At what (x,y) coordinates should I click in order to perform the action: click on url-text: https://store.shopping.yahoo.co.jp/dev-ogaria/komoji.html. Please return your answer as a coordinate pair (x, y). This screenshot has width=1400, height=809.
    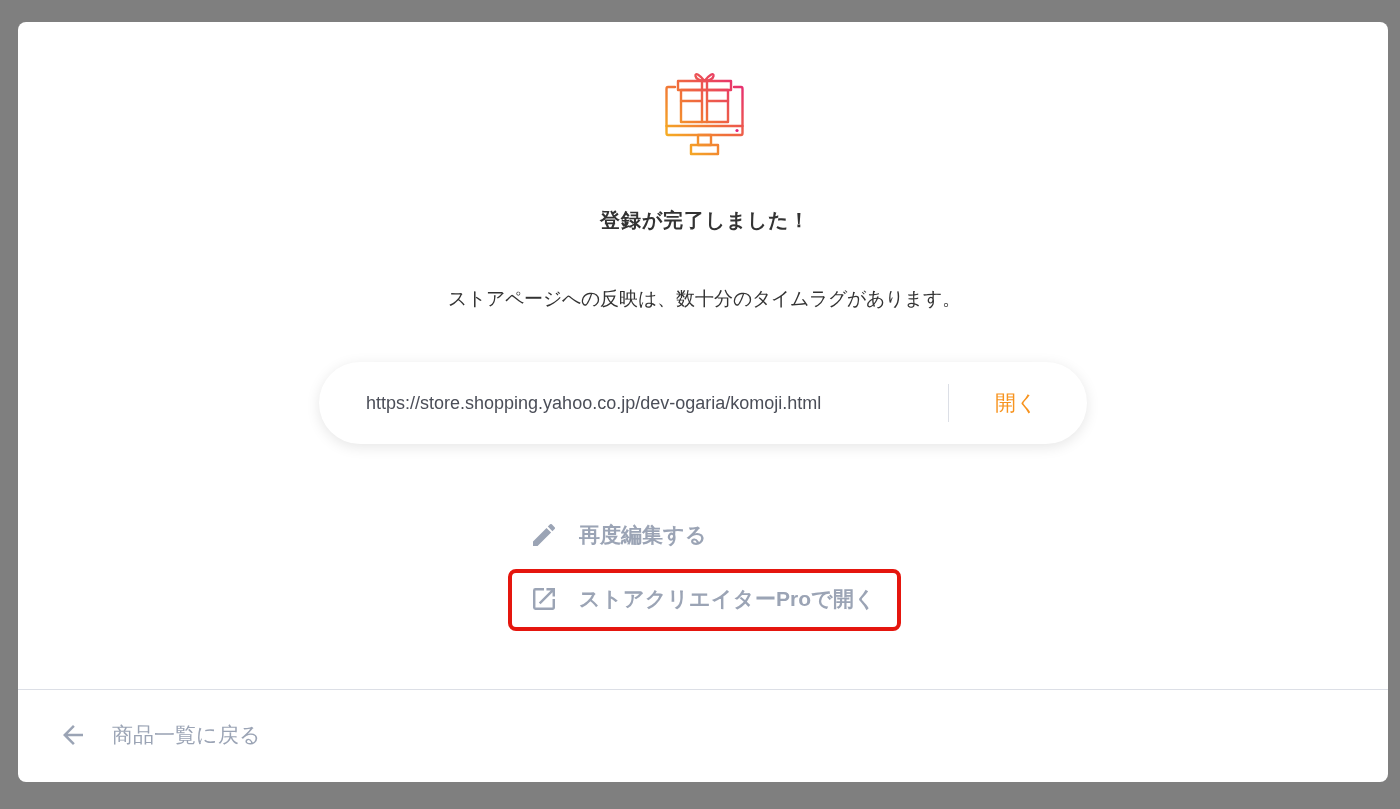
    Looking at the image, I should click on (594, 403).